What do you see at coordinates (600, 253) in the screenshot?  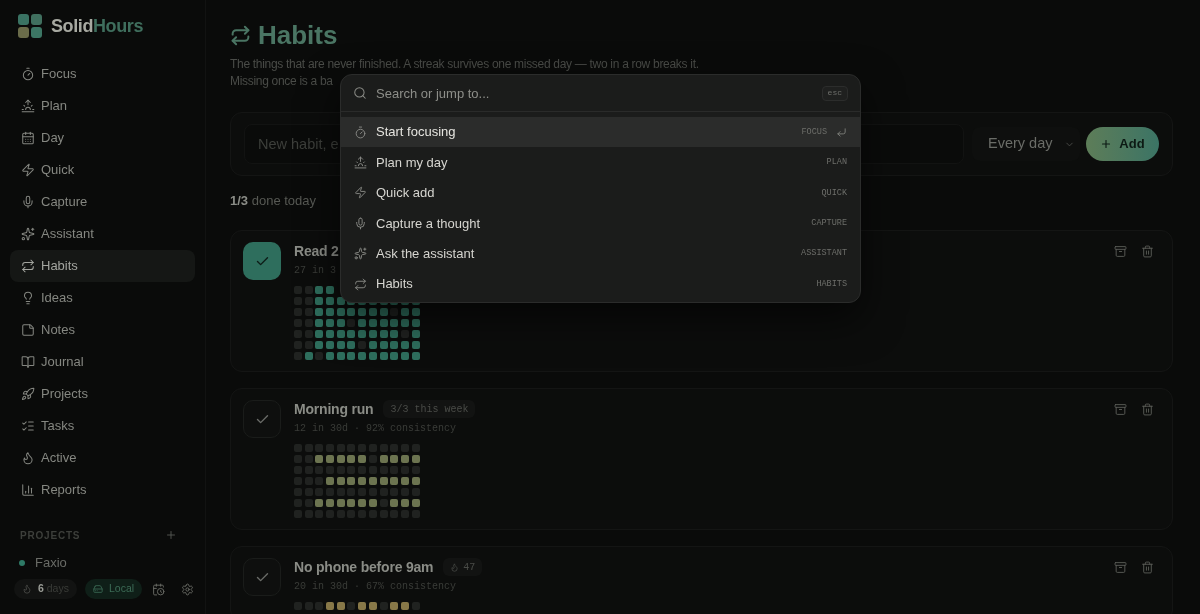 I see `command-item: Ask the assistant ASSISTANT` at bounding box center [600, 253].